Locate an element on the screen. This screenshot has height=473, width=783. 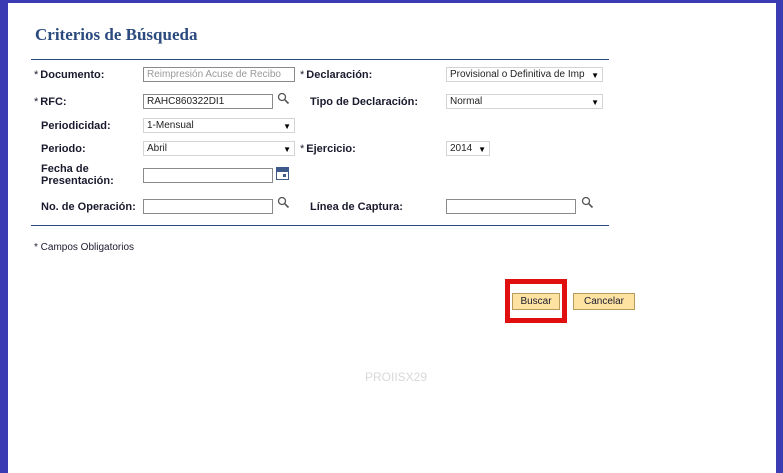
linea-captura-label: Línea de Captura: is located at coordinates (356, 207).